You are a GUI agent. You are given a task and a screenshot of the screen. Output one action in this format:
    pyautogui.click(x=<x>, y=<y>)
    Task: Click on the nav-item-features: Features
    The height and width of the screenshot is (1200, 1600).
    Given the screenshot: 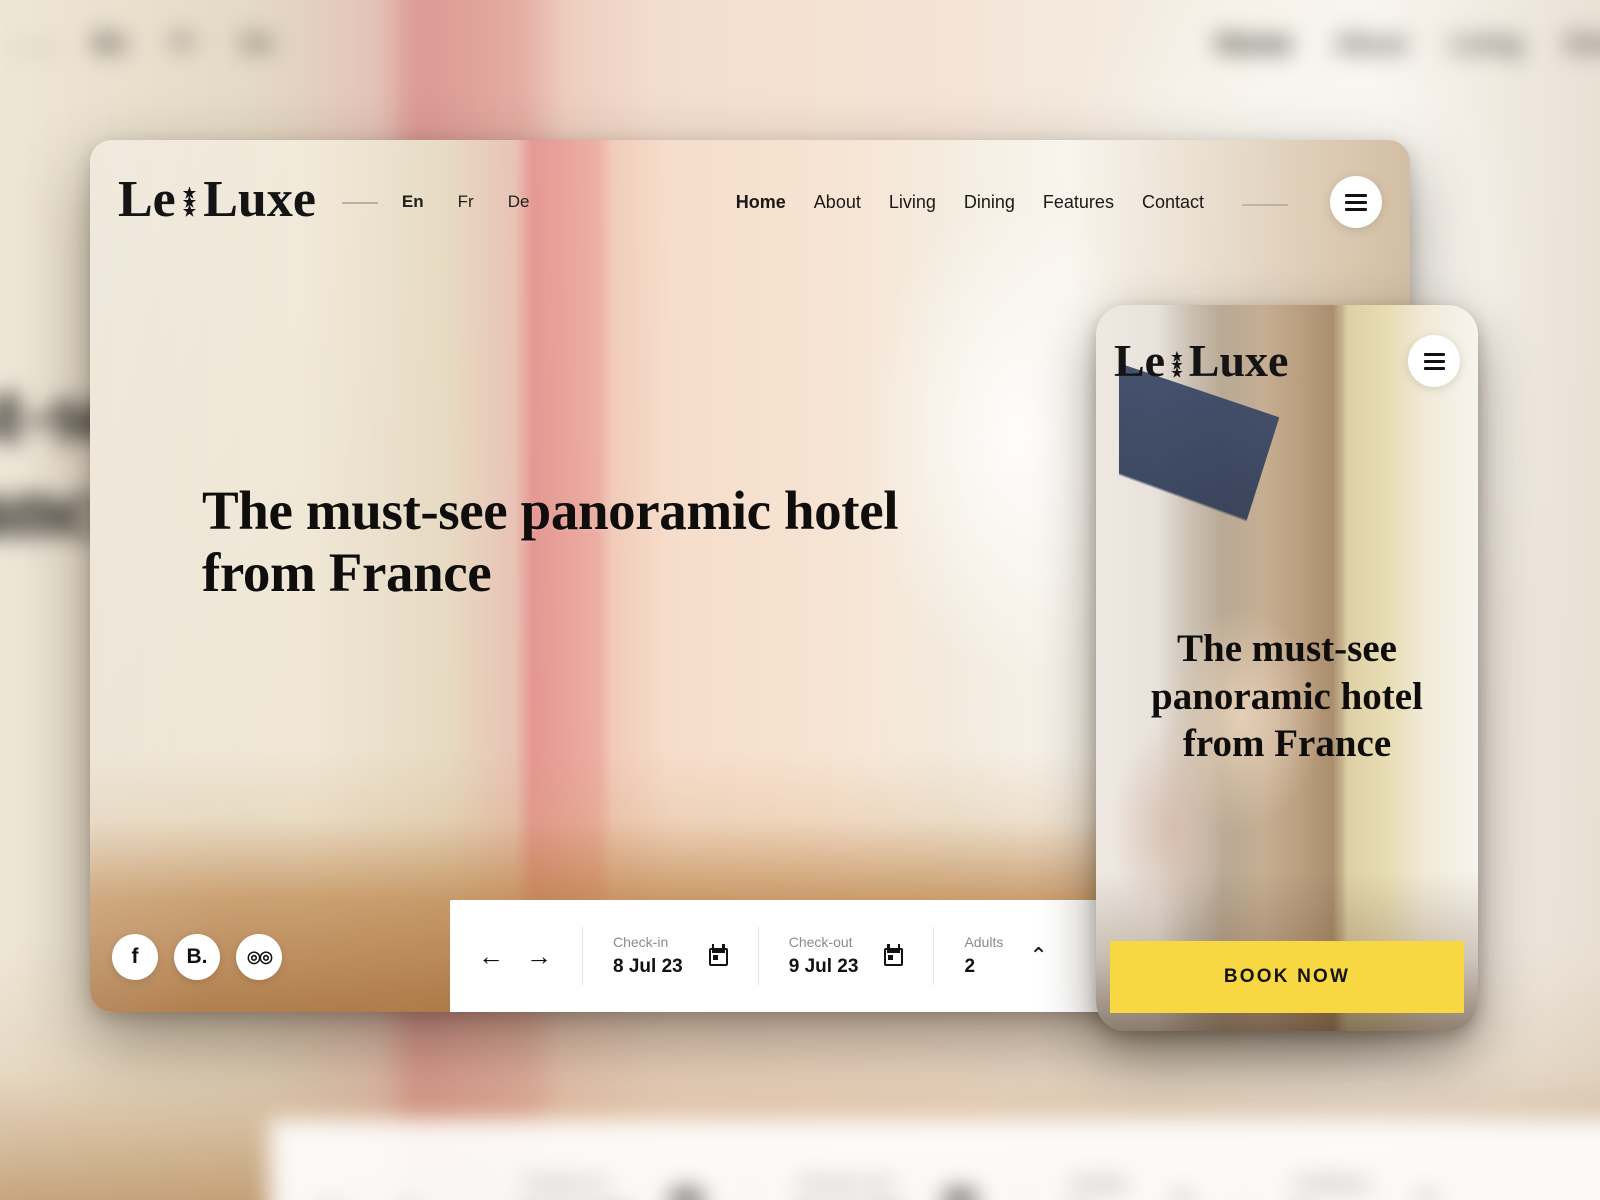 What is the action you would take?
    pyautogui.click(x=1078, y=202)
    